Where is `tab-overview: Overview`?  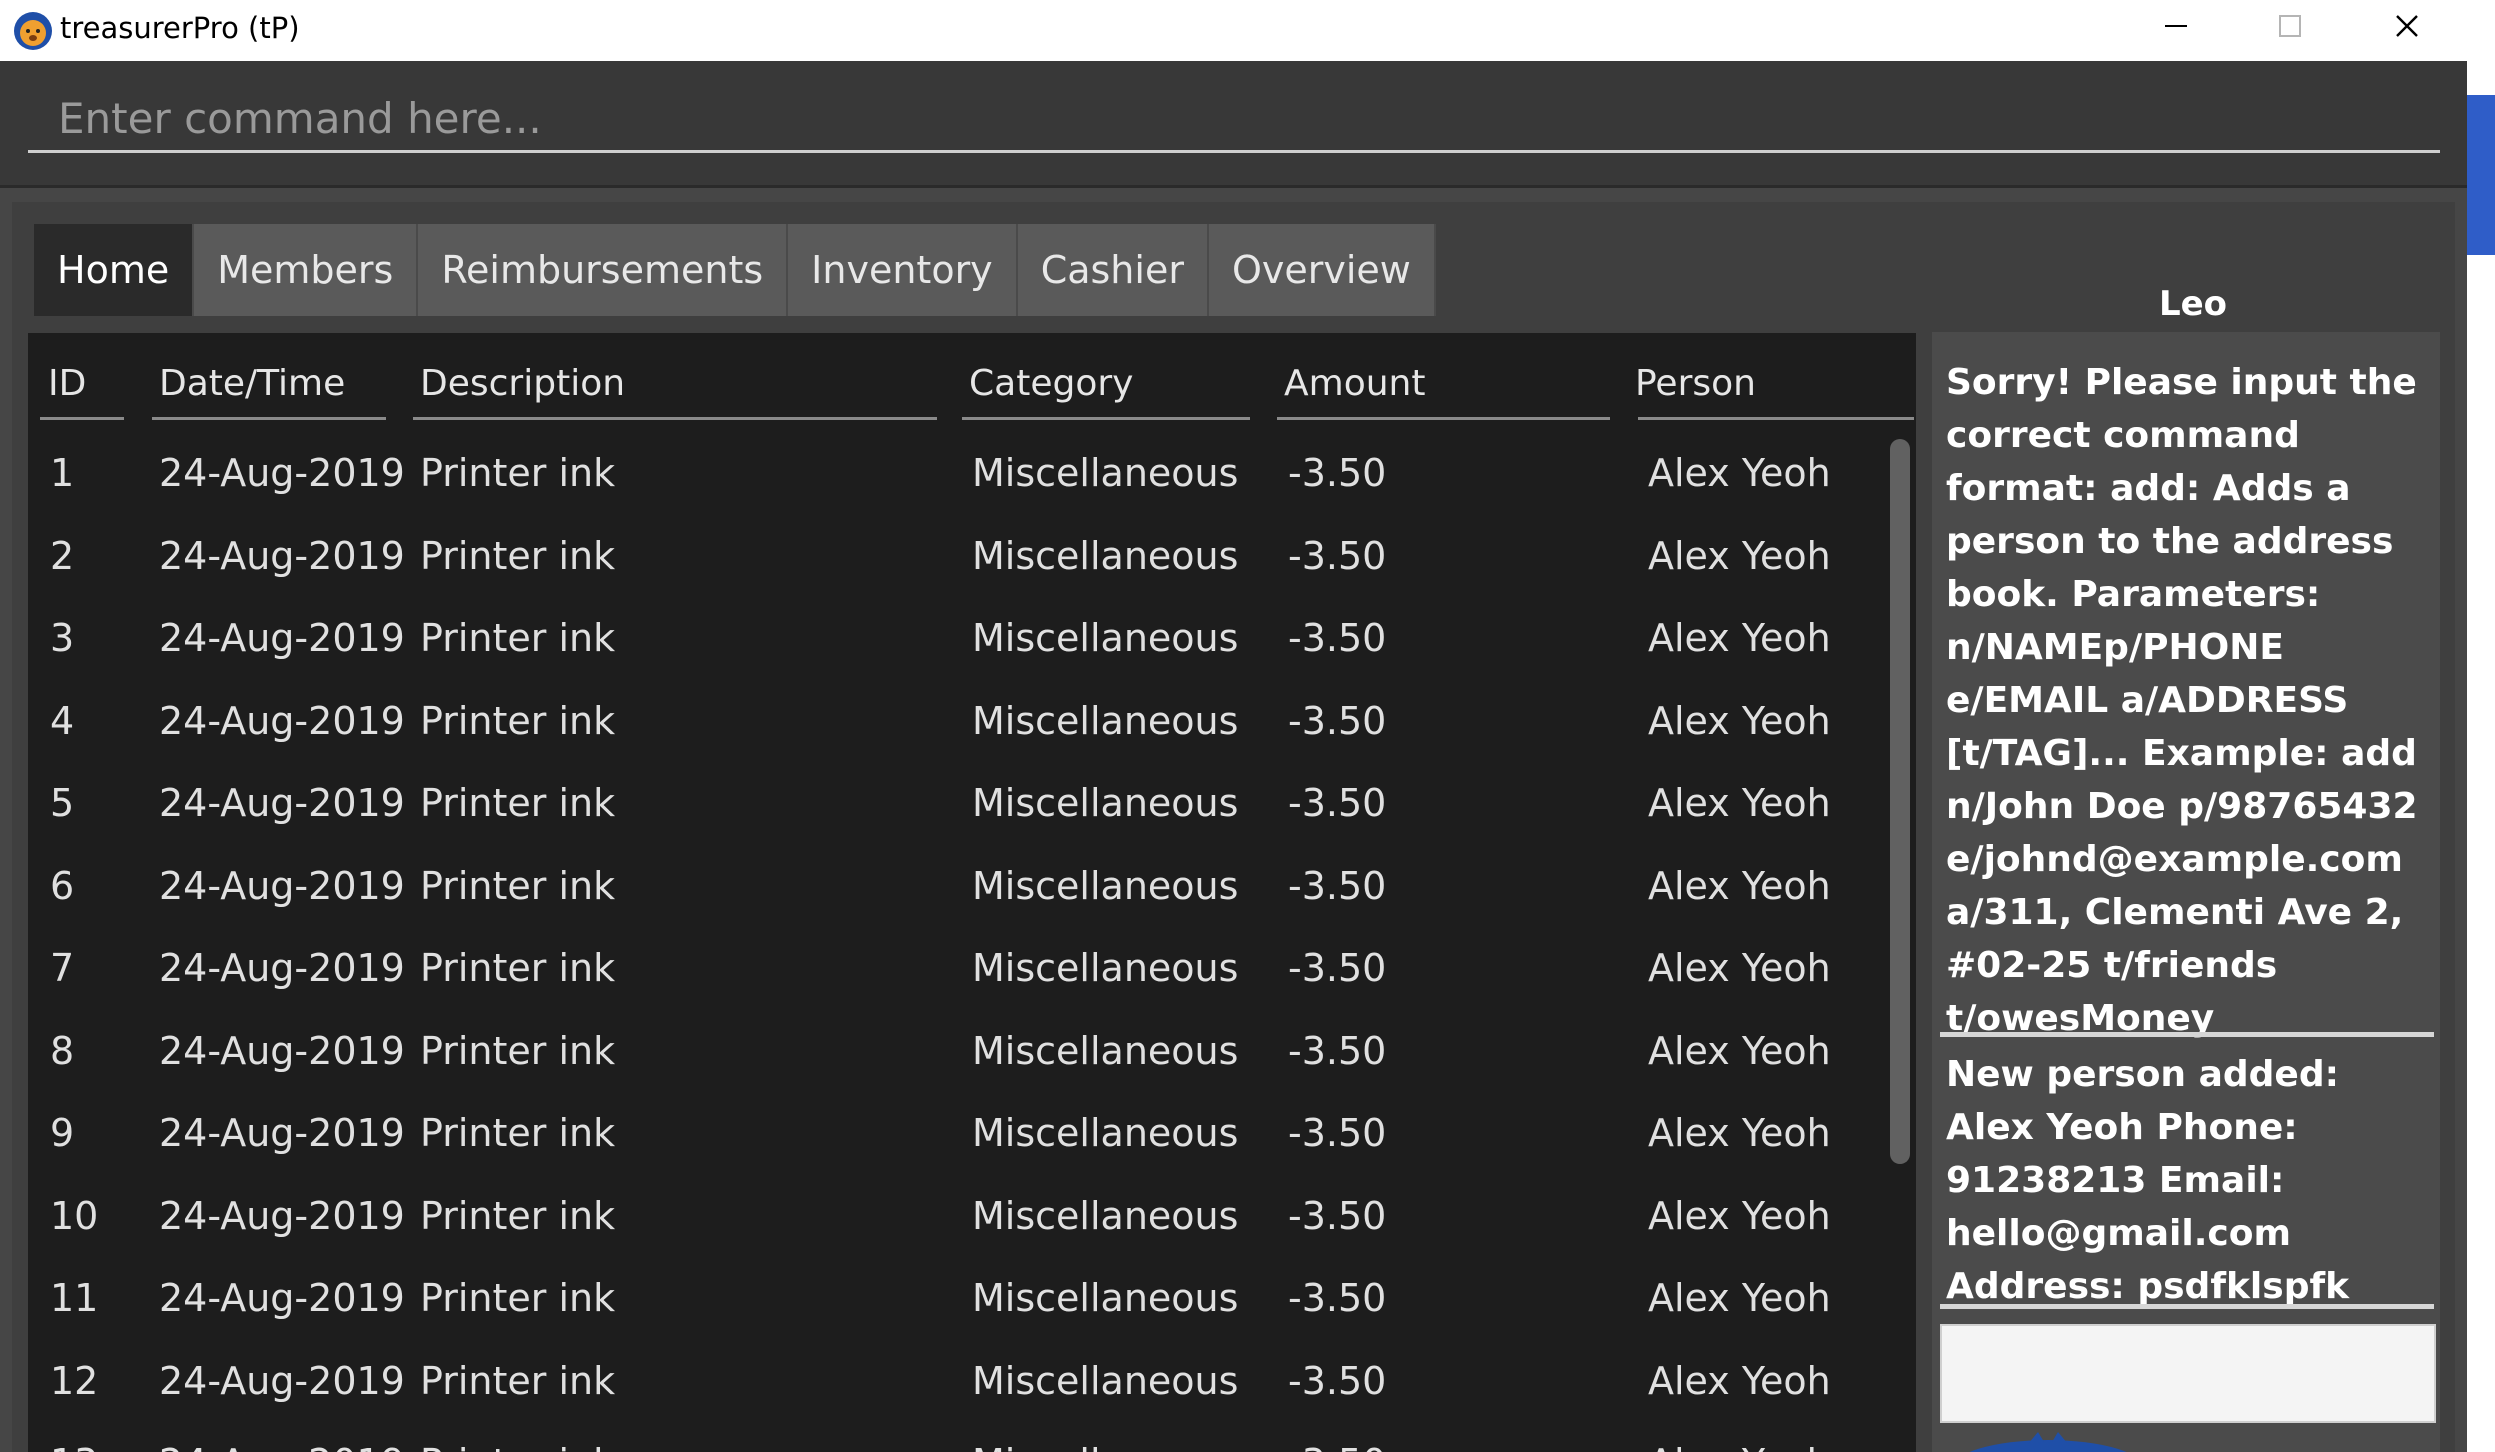 tab-overview: Overview is located at coordinates (1322, 270).